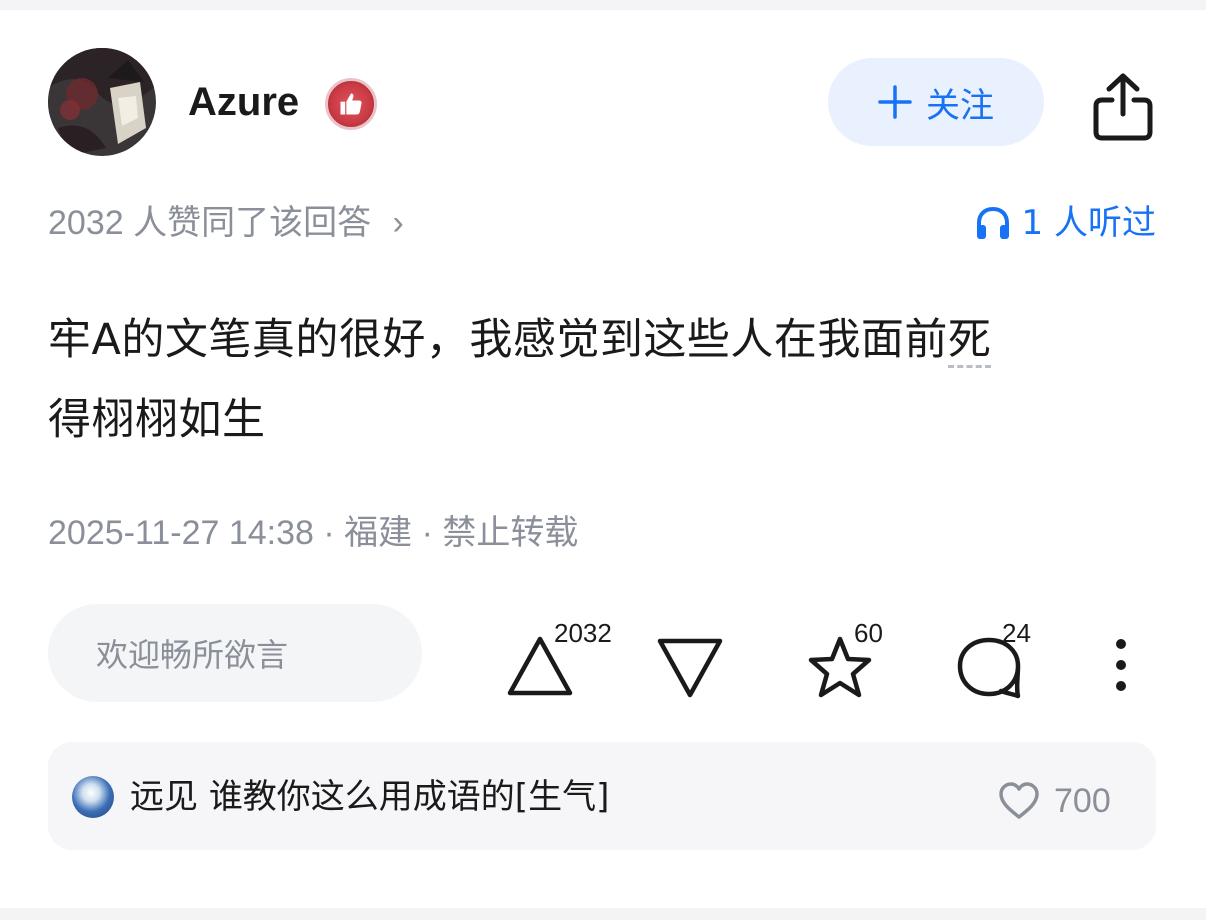 The image size is (1206, 920). I want to click on hot-comment-like-count: 700, so click(1082, 801).